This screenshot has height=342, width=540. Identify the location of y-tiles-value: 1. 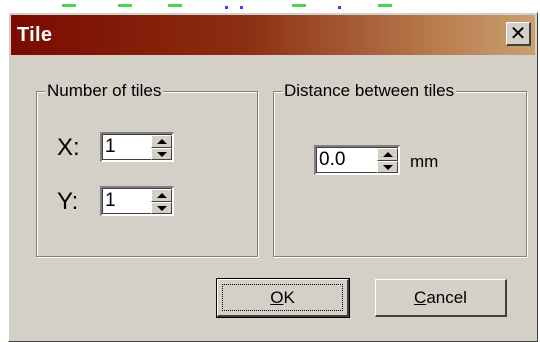
(110, 201).